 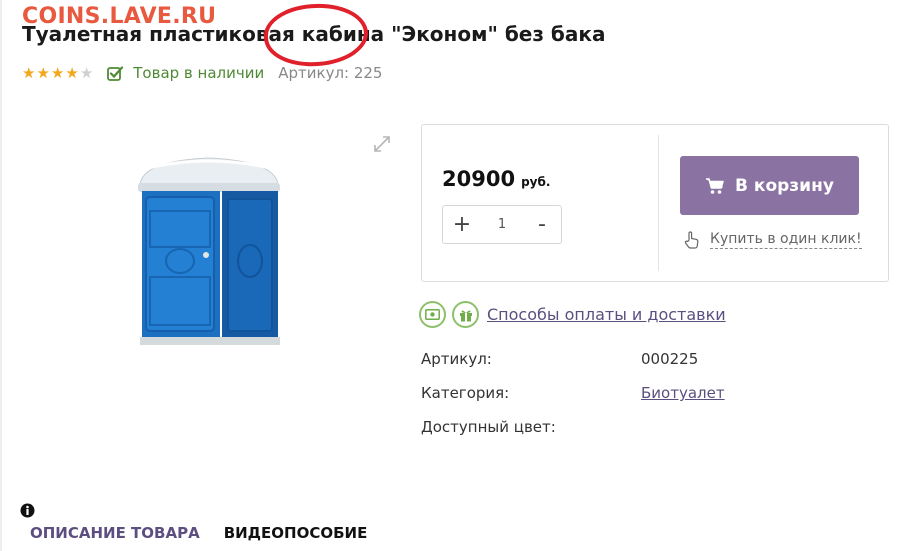 I want to click on annotation-circle, so click(x=316, y=35).